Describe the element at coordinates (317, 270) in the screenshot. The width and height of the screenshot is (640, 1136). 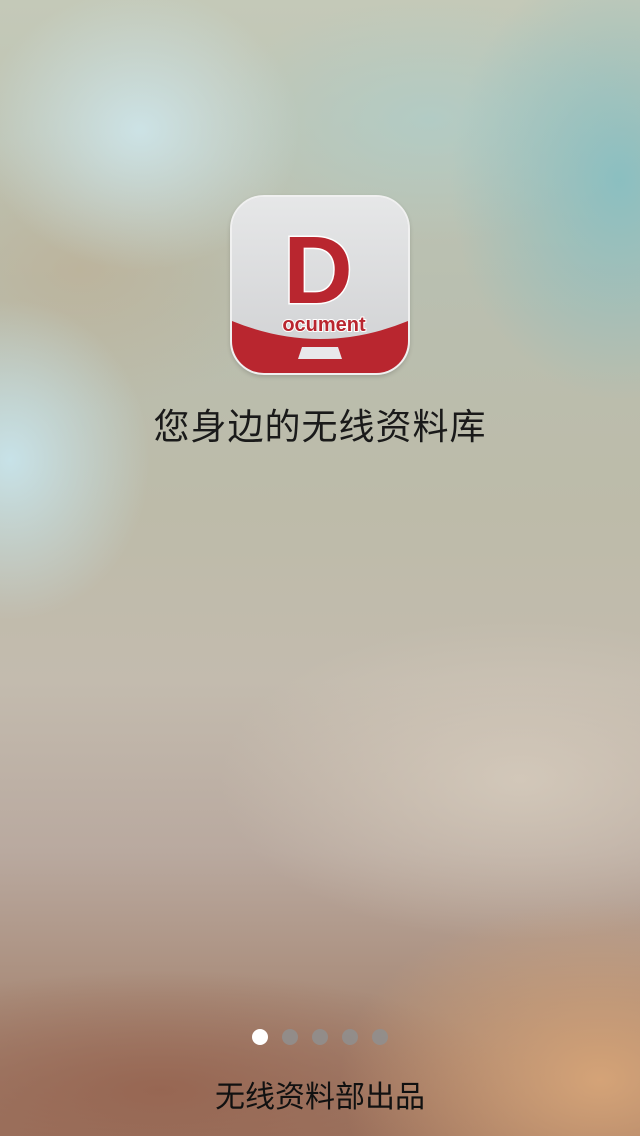
I see `logo-letter: D` at that location.